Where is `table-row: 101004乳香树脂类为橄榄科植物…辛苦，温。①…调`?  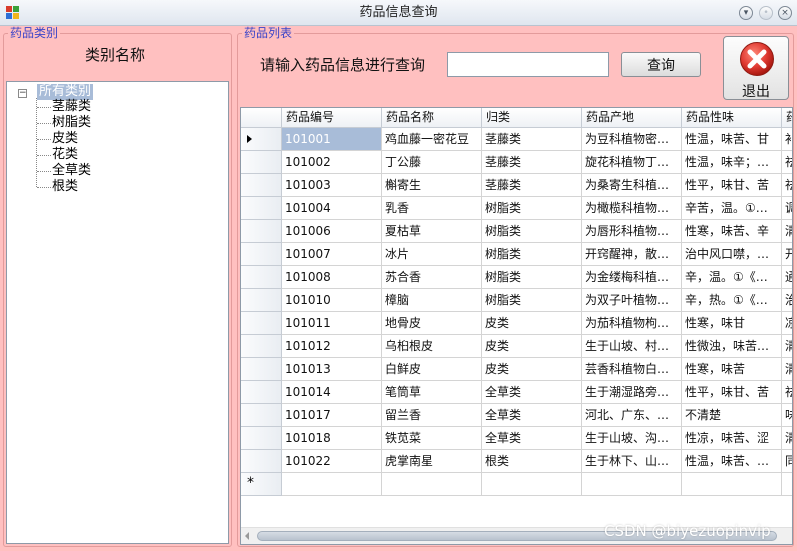 table-row: 101004乳香树脂类为橄榄科植物…辛苦，温。①…调 is located at coordinates (516, 208).